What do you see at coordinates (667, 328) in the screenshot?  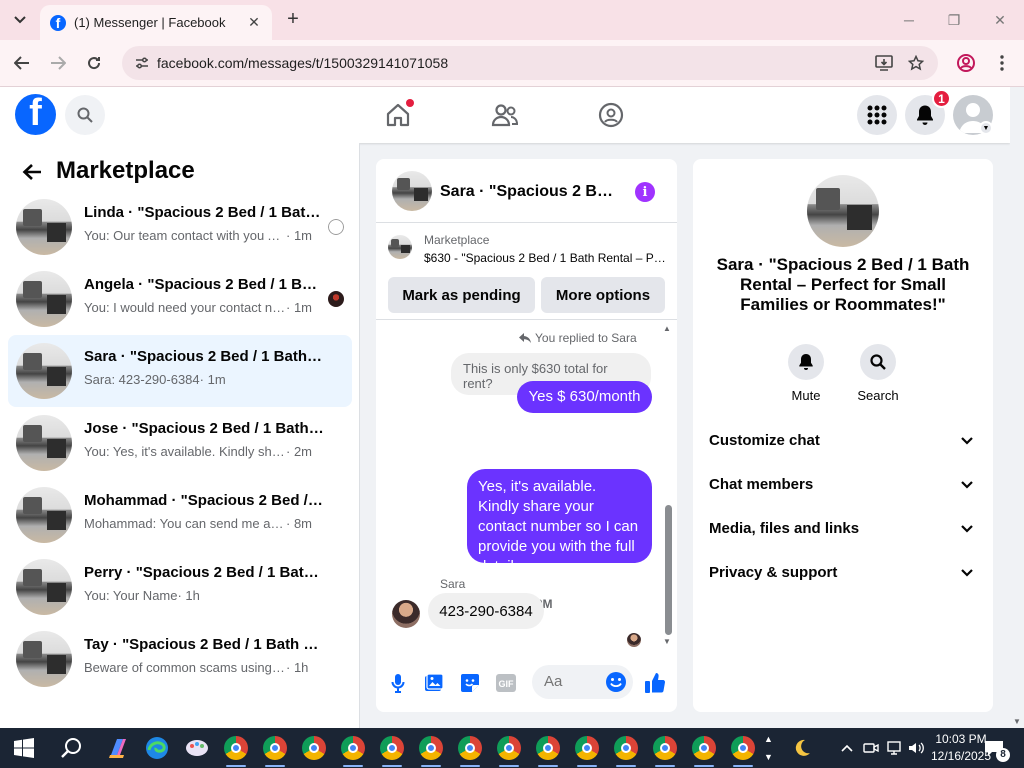 I see `scroll-up-arrow: ▲` at bounding box center [667, 328].